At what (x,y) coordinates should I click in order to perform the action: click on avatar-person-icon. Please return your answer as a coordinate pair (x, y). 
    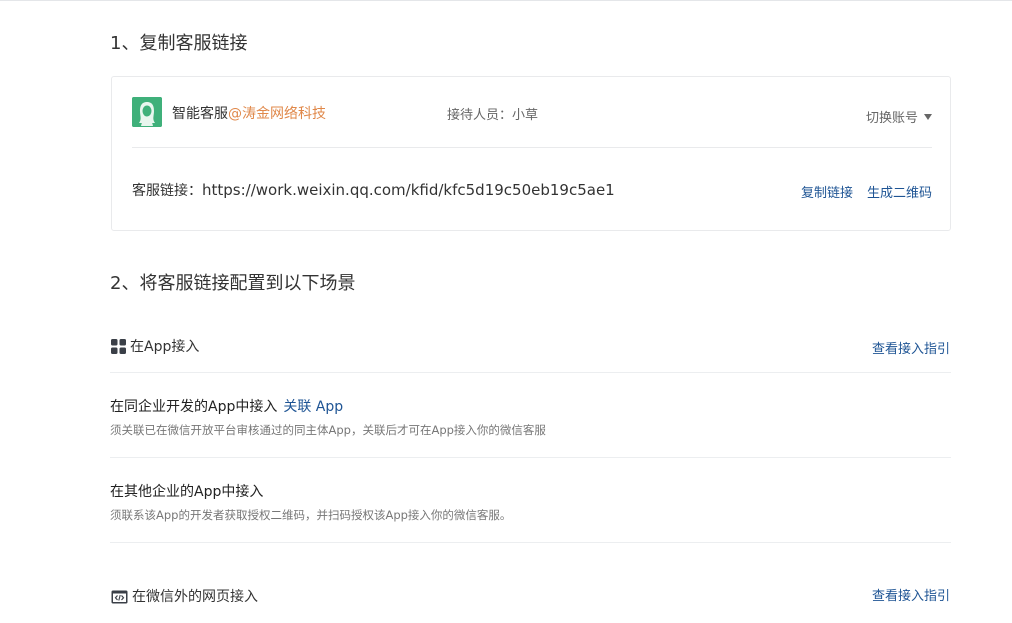
    Looking at the image, I should click on (147, 112).